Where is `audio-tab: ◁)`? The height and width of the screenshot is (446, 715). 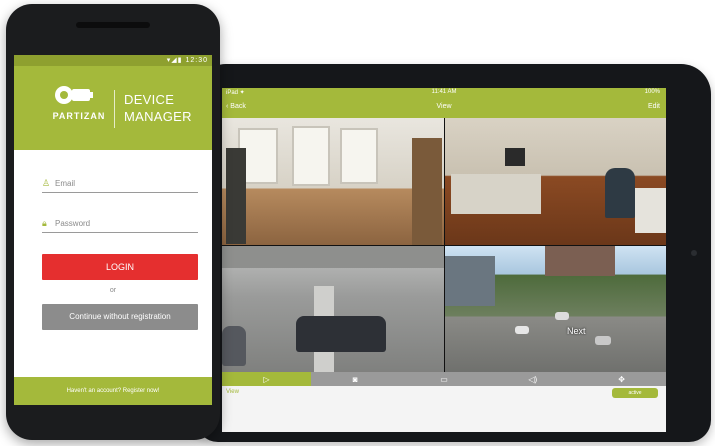
audio-tab: ◁) is located at coordinates (532, 379).